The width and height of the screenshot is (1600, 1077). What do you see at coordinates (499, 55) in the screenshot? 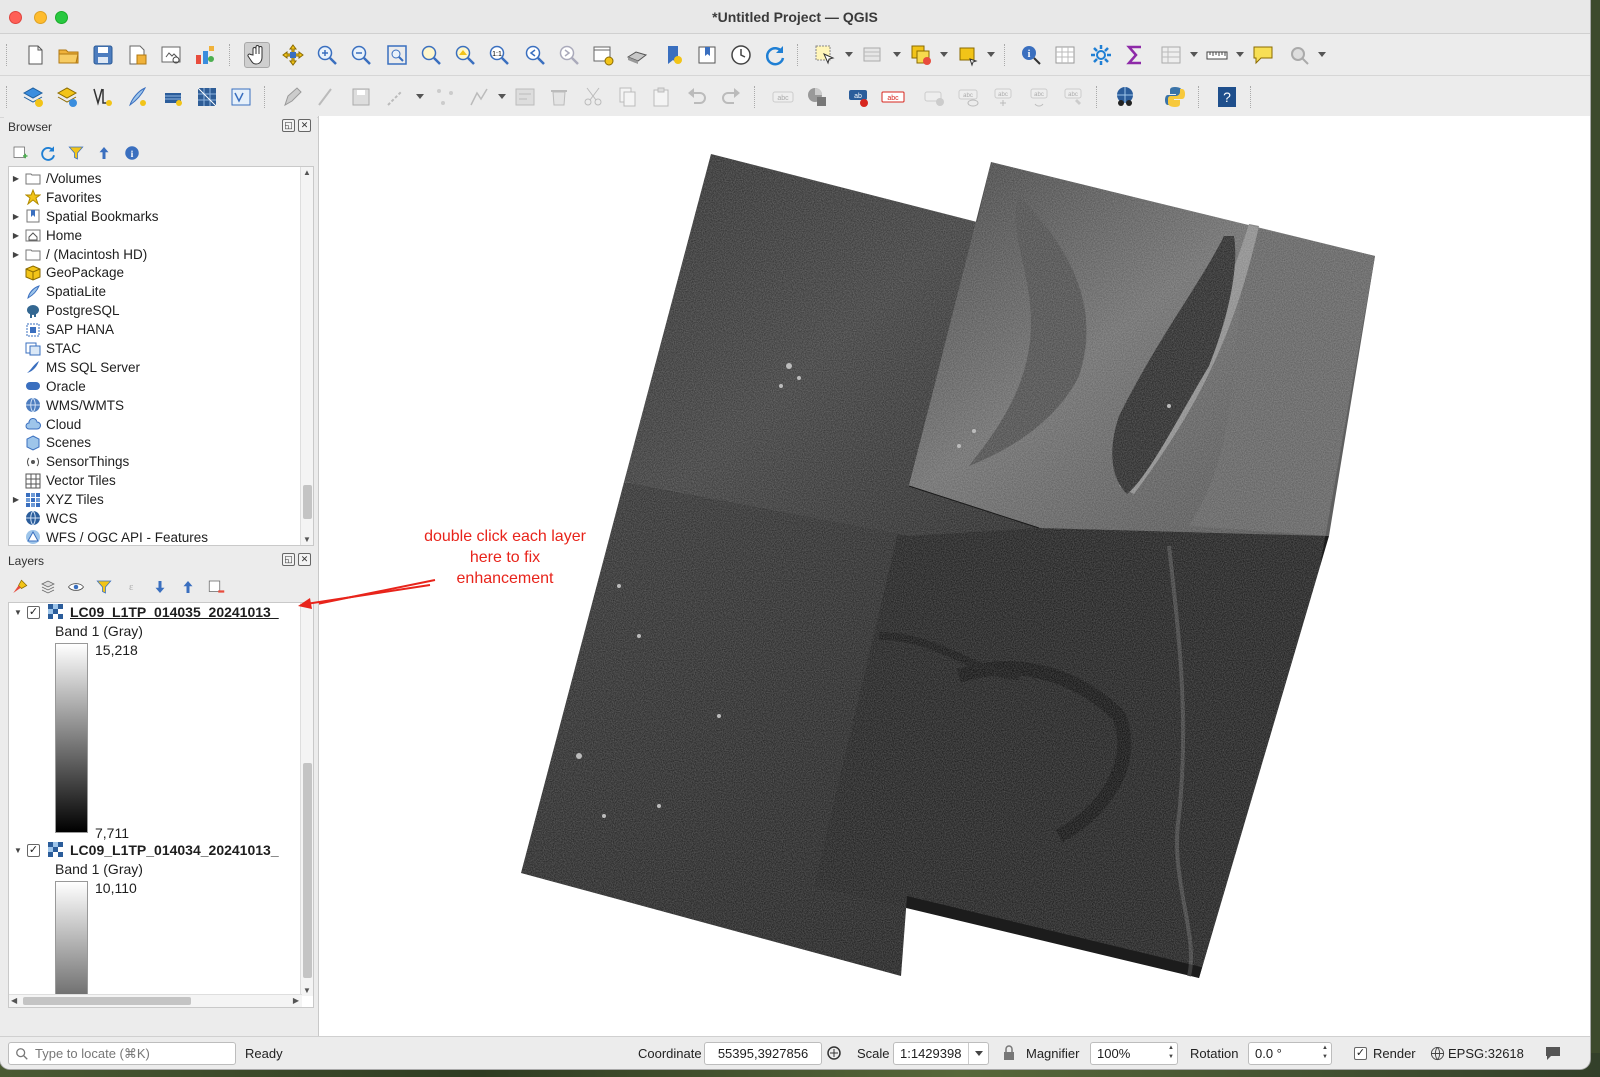
I see `zoom-native-icon: 1:1` at bounding box center [499, 55].